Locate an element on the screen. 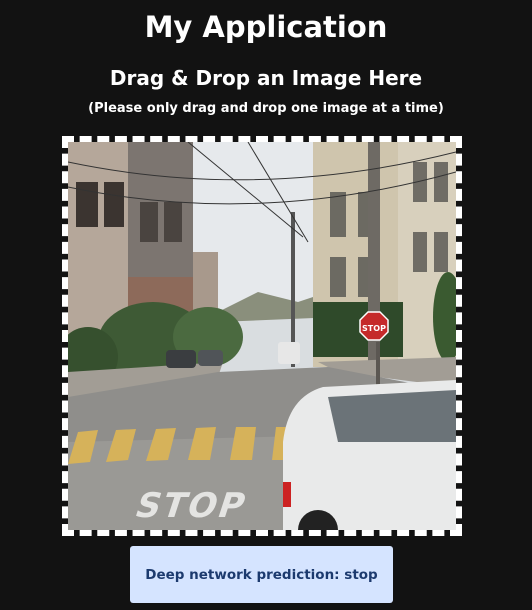 The width and height of the screenshot is (532, 610). prediction-button: Deep network prediction: stop is located at coordinates (261, 574).